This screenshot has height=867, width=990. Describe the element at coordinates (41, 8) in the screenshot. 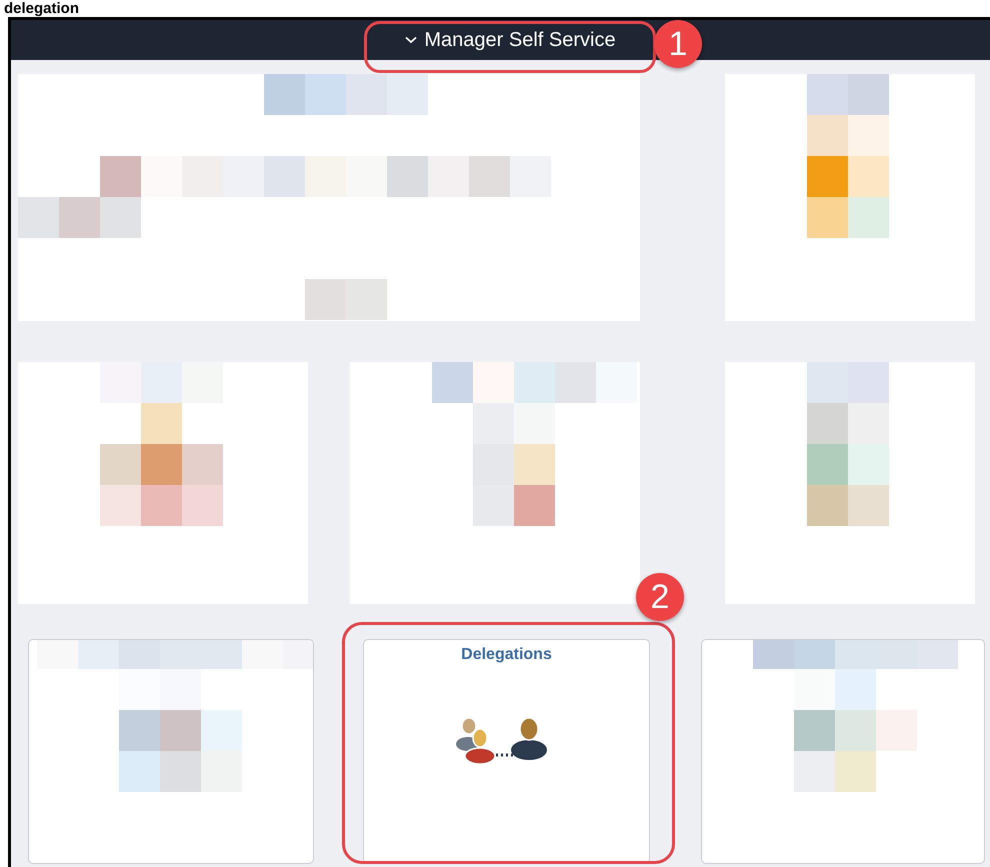

I see `page-heading: delegation` at that location.